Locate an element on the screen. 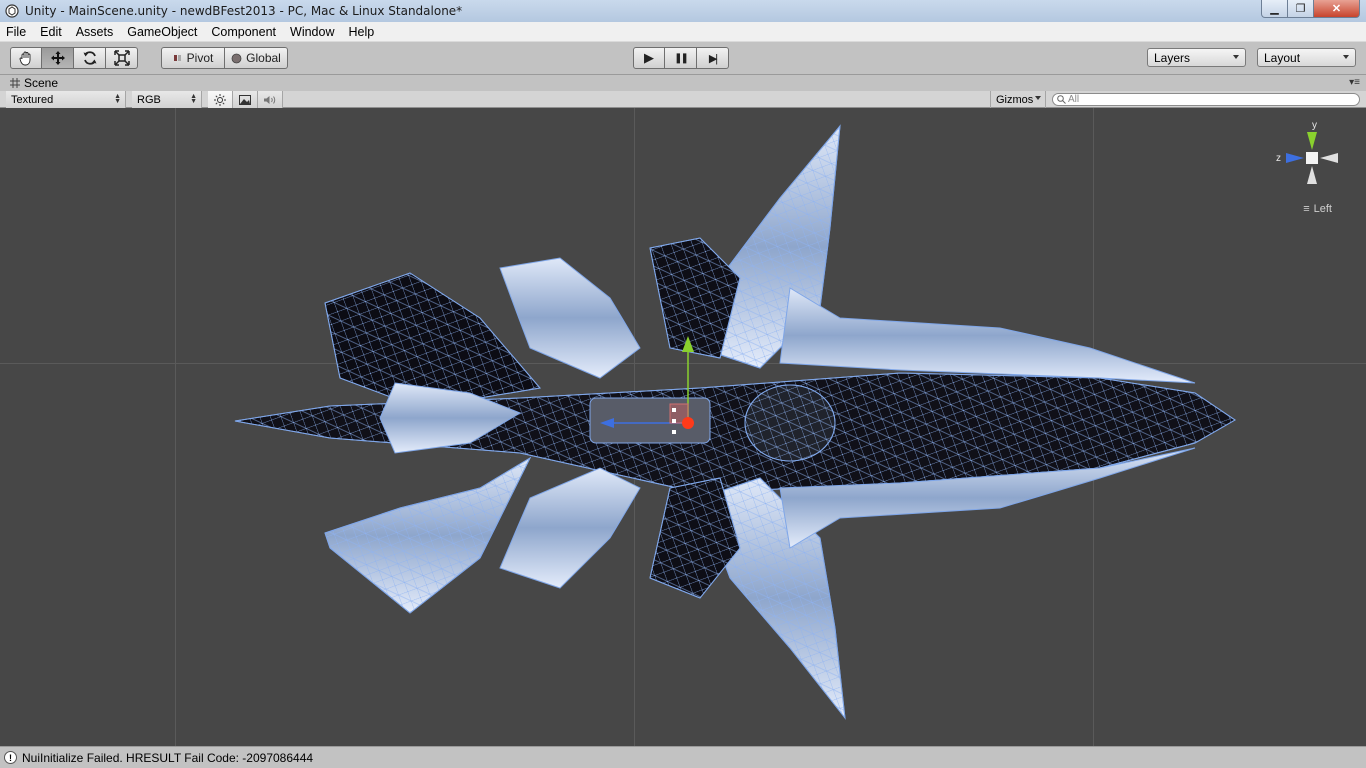  image-icon is located at coordinates (245, 99).